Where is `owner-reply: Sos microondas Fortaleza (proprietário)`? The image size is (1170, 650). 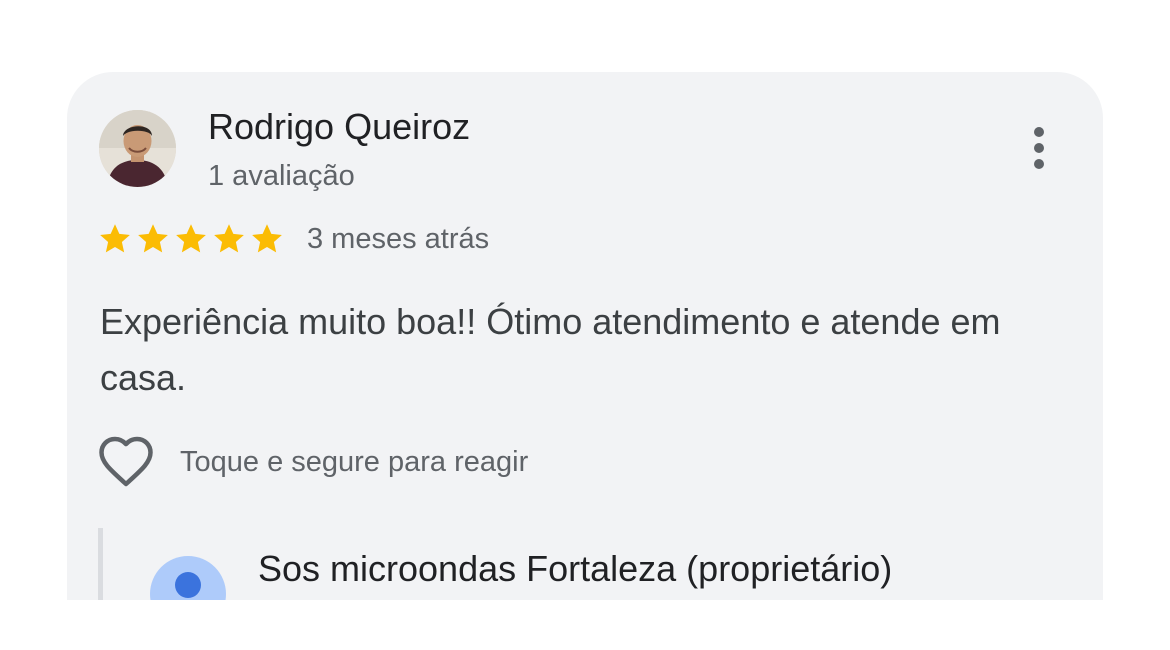
owner-reply: Sos microondas Fortaleza (proprietário) is located at coordinates (600, 564).